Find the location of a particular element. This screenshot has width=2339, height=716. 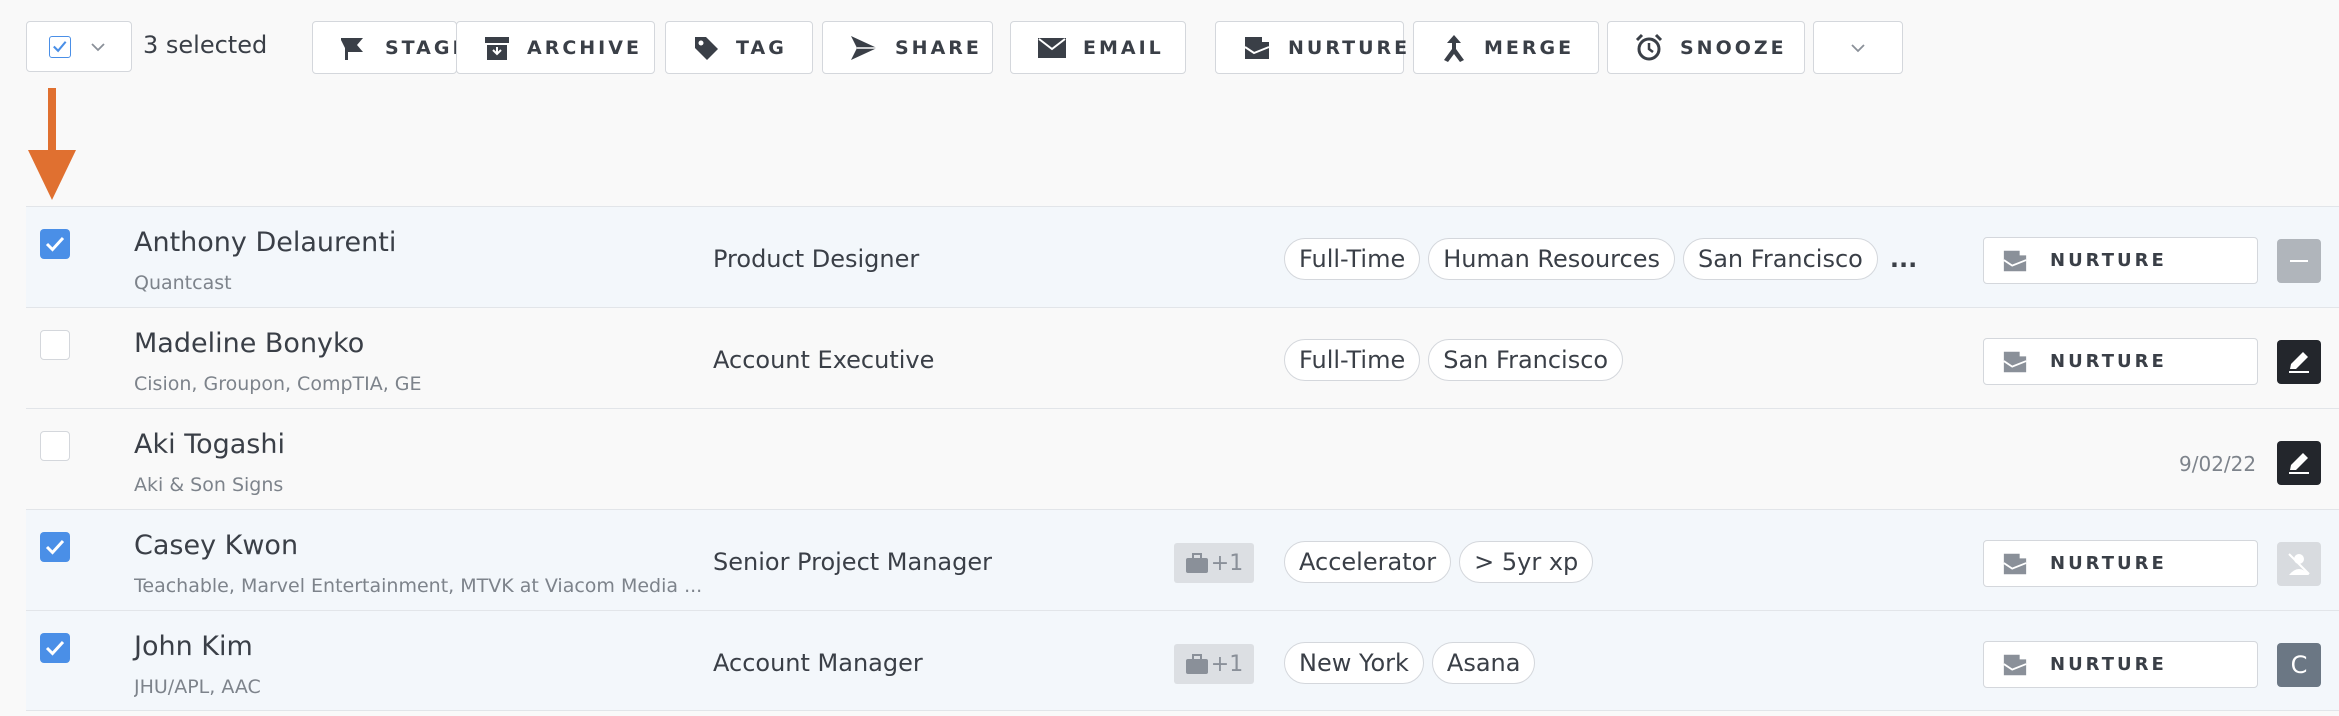

tag-button: TAG is located at coordinates (739, 47).